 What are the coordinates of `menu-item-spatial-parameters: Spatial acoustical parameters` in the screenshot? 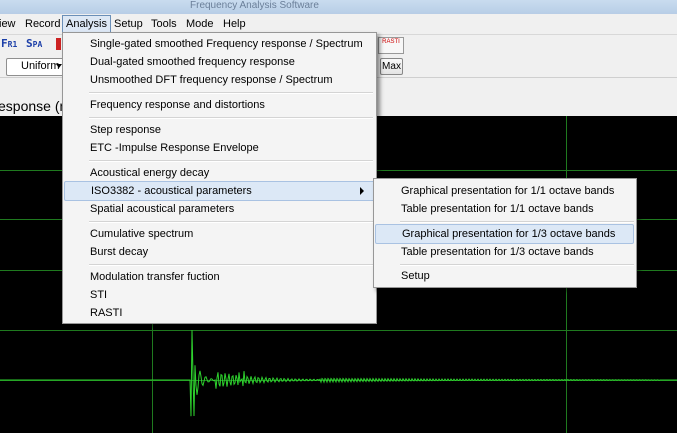 It's located at (219, 209).